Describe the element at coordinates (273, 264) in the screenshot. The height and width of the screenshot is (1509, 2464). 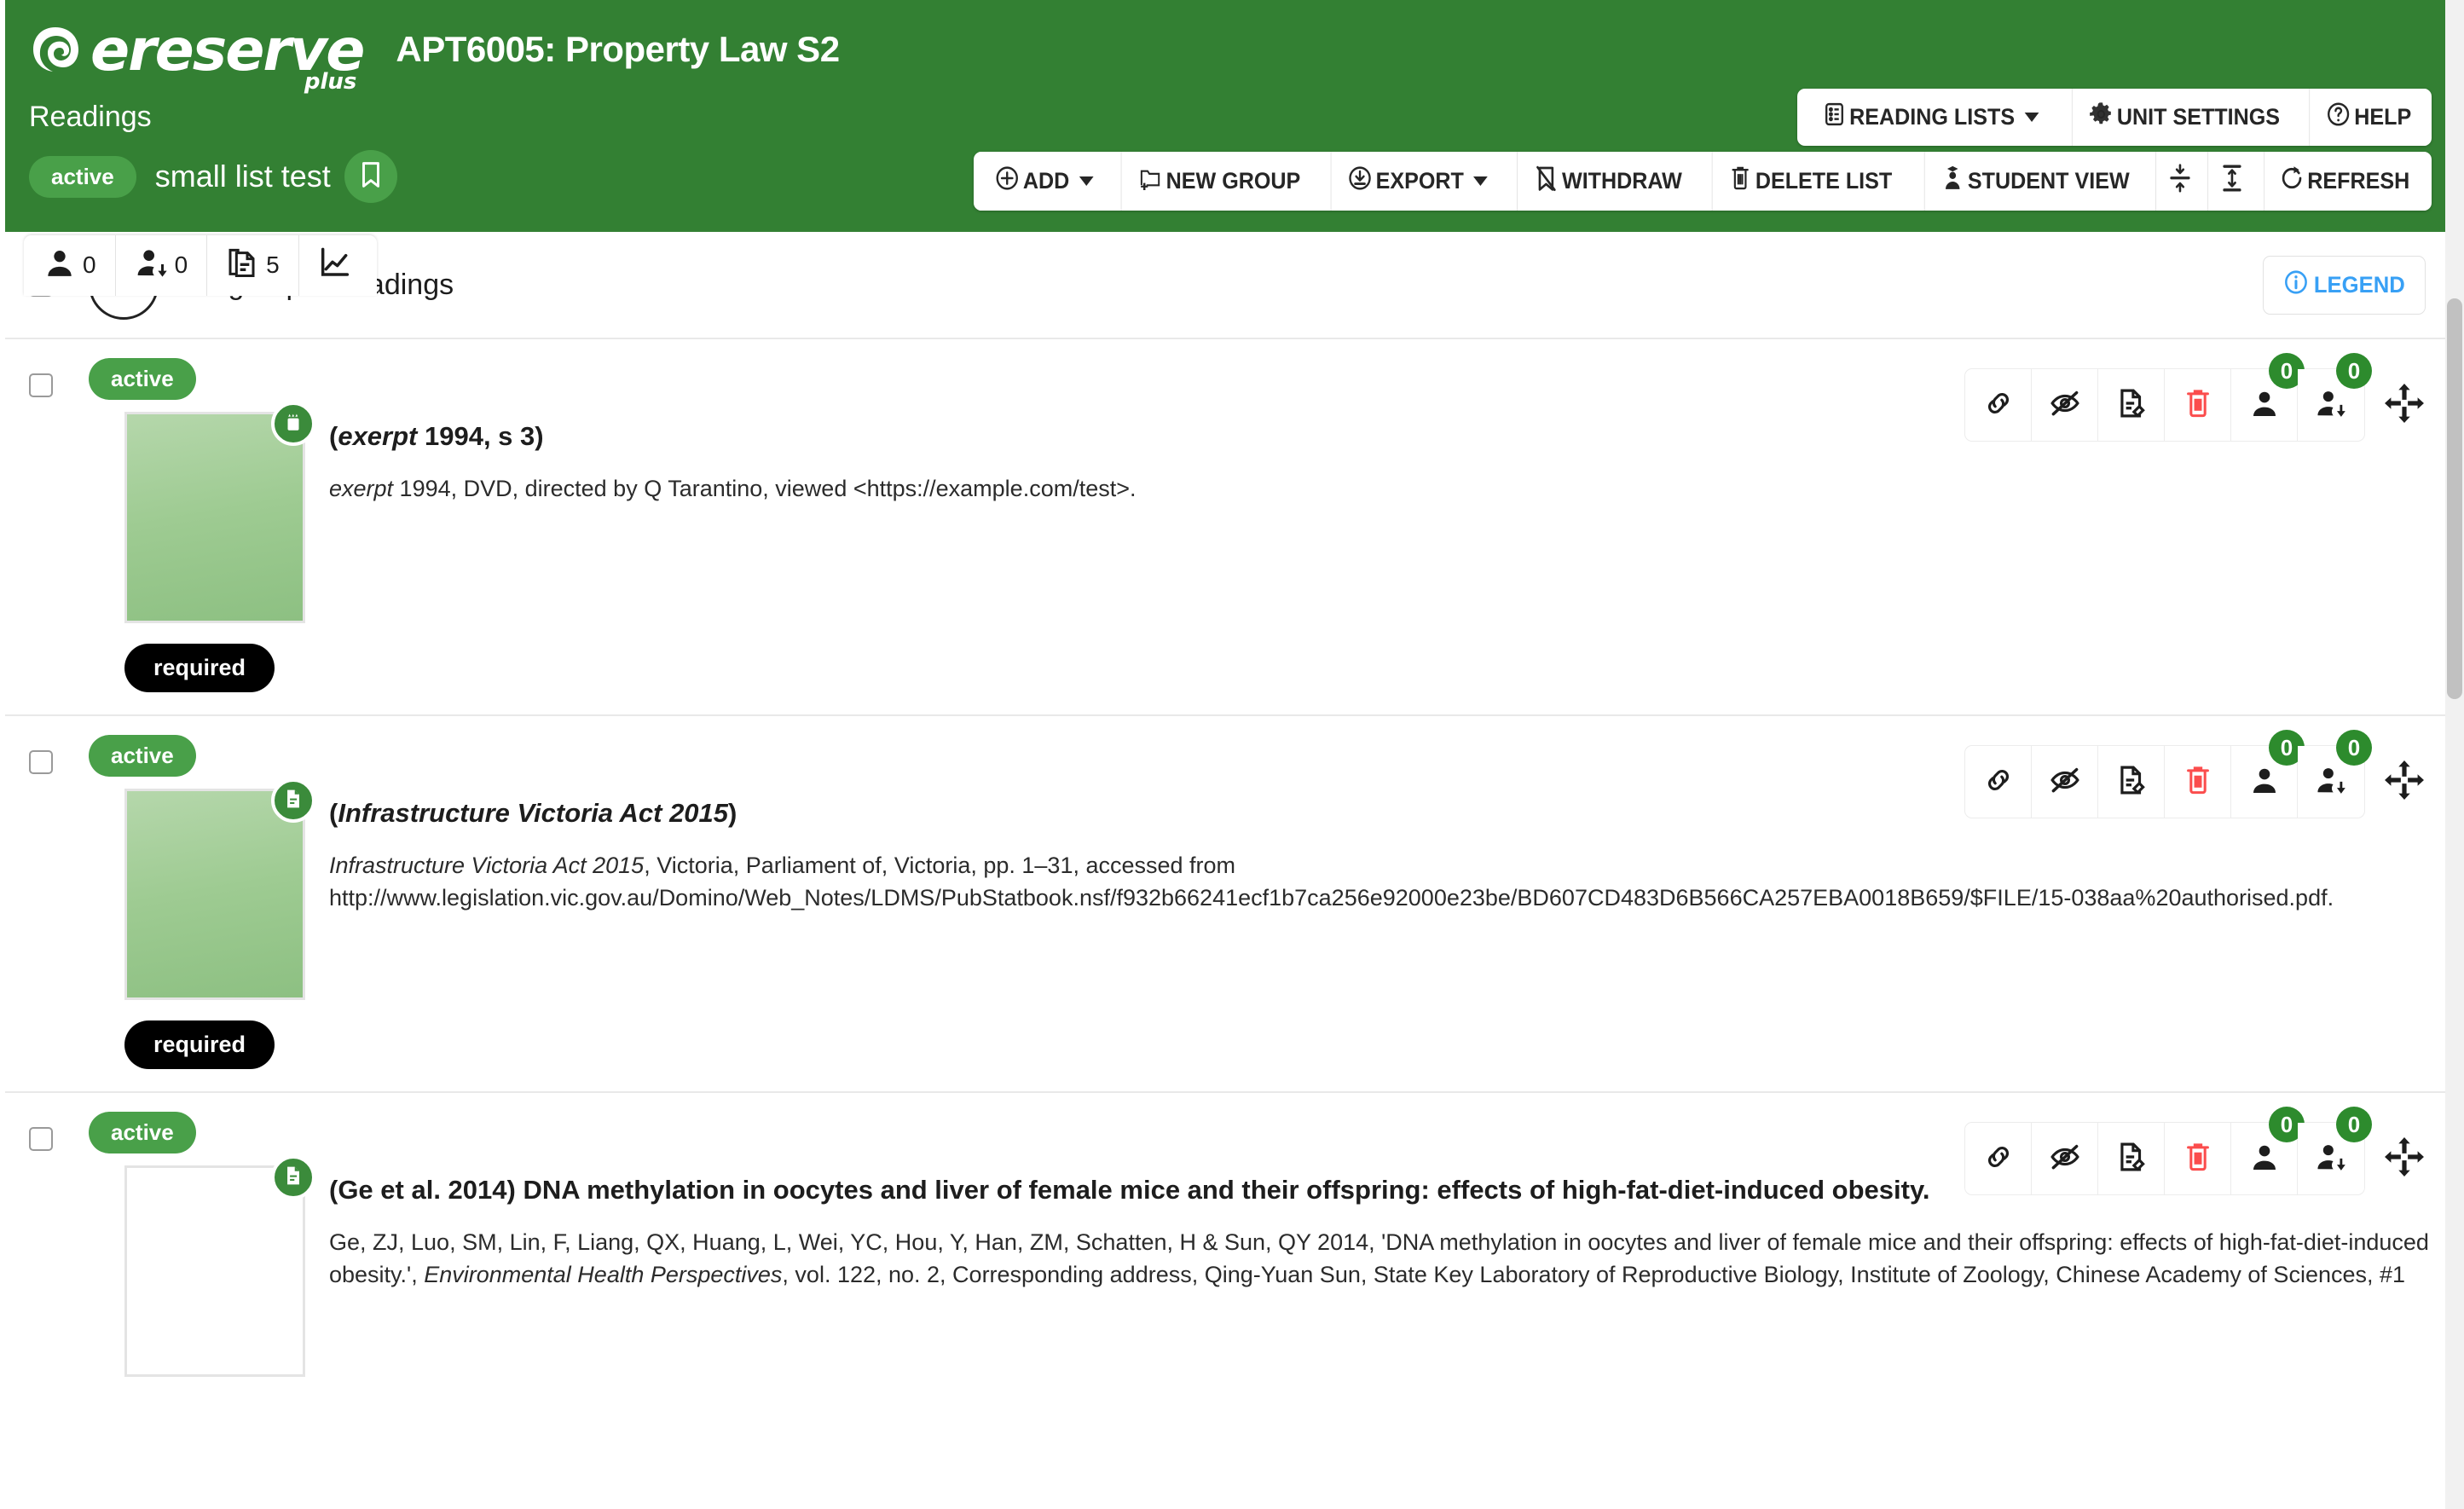
I see `readings-count: 5` at that location.